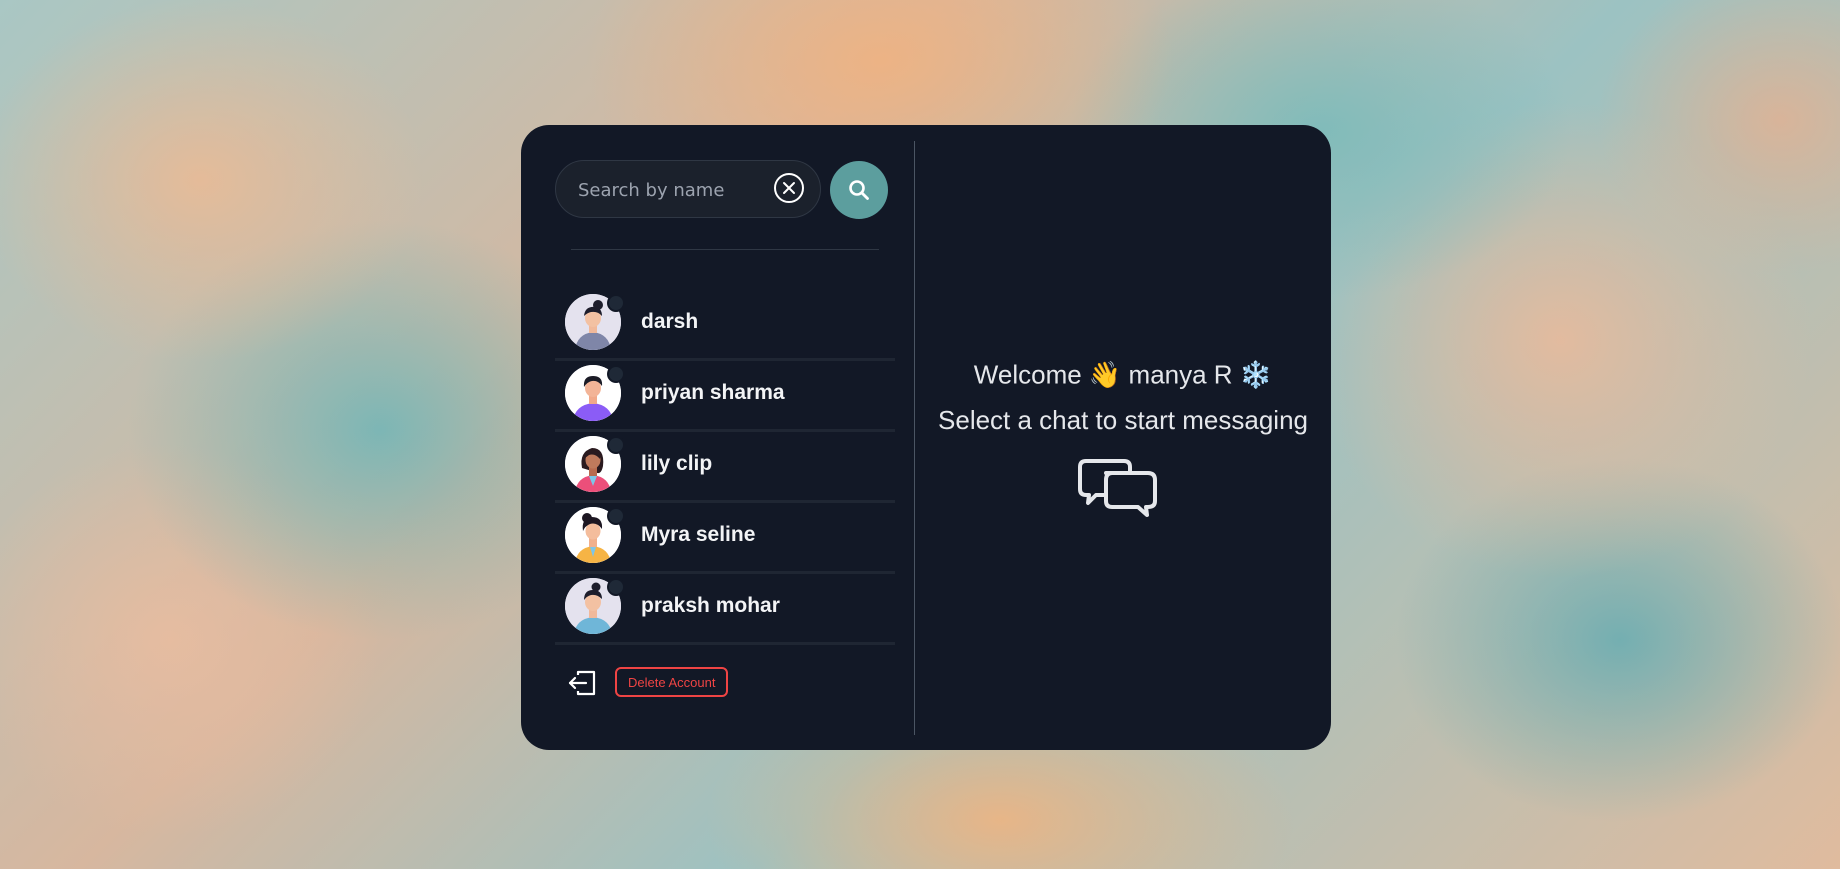  What do you see at coordinates (1180, 374) in the screenshot?
I see `welcome-username: manya R` at bounding box center [1180, 374].